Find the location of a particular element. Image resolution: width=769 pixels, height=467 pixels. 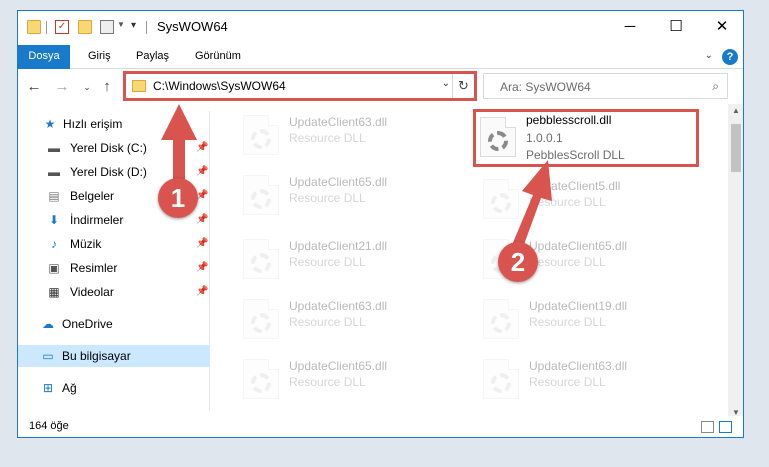

customize-toolbar-icon: ▾ is located at coordinates (133, 25).